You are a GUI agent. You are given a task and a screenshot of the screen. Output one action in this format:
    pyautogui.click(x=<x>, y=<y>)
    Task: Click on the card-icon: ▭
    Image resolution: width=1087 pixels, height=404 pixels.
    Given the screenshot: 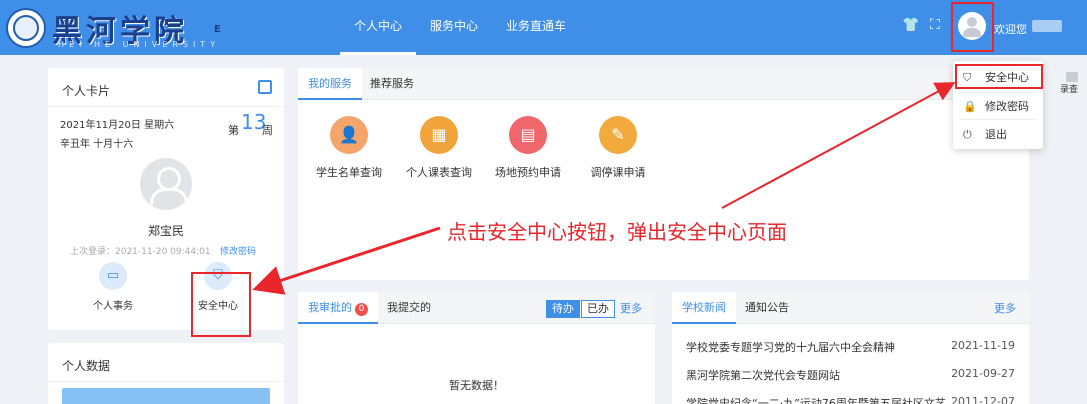 What is the action you would take?
    pyautogui.click(x=113, y=276)
    